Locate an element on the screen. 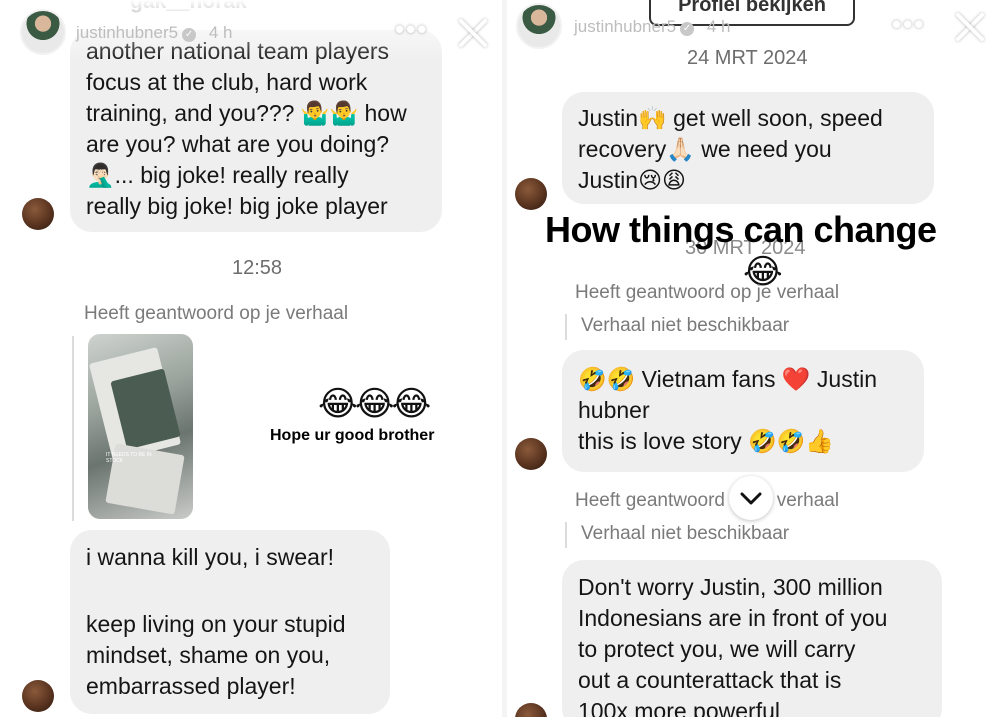 The image size is (1000, 717). message-line: i wanna kill you, i swear! is located at coordinates (210, 557).